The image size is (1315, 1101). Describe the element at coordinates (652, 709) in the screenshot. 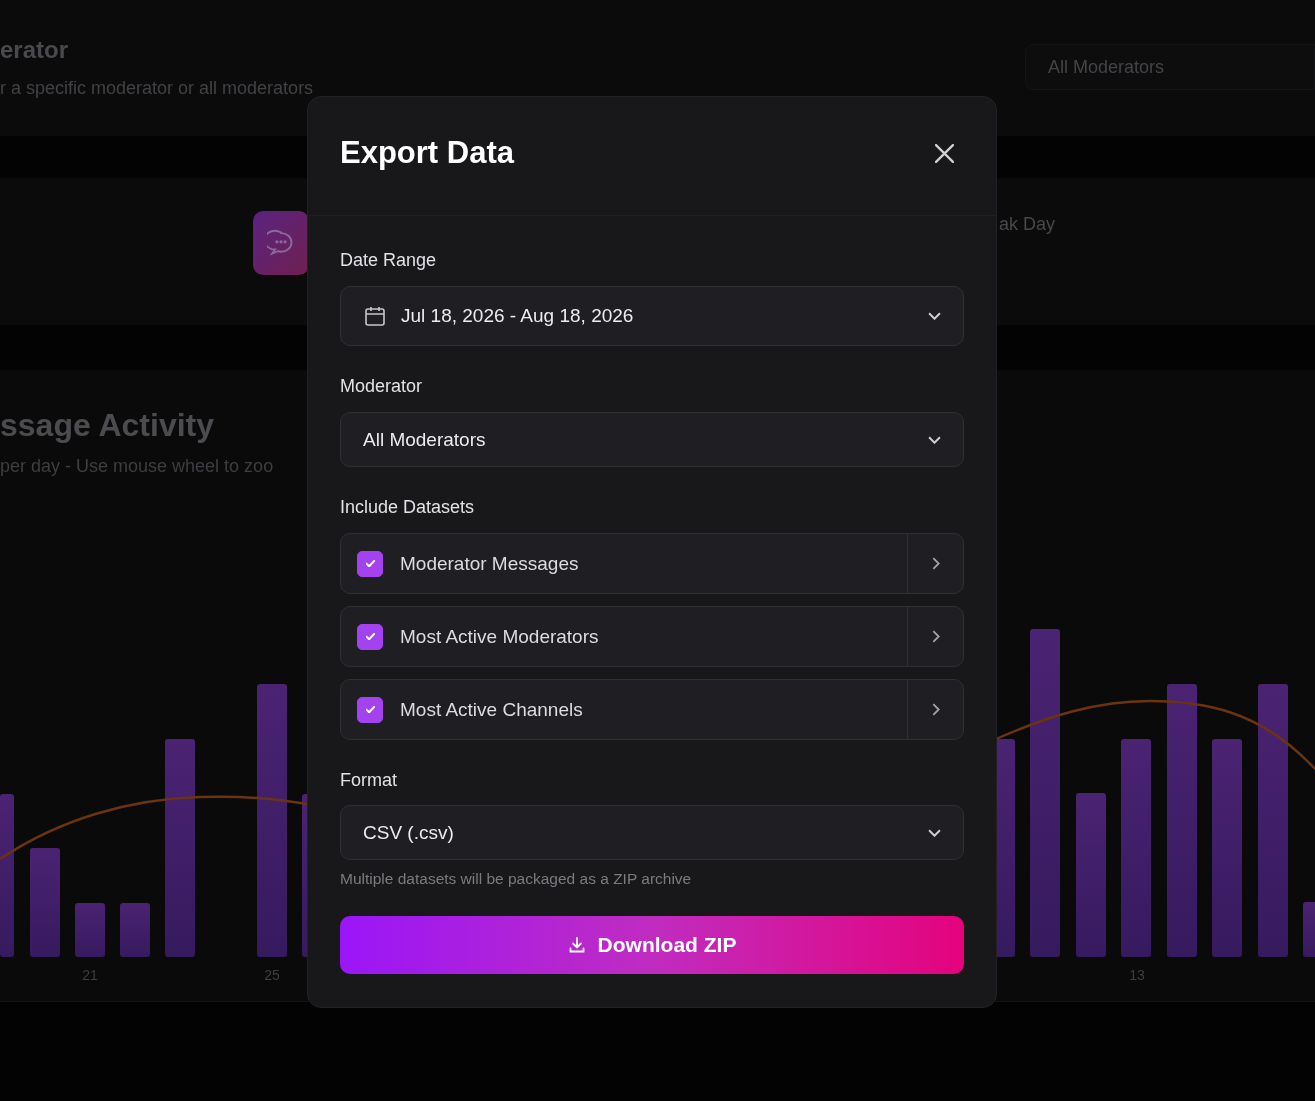

I see `dataset-row: Most Active Channels` at that location.